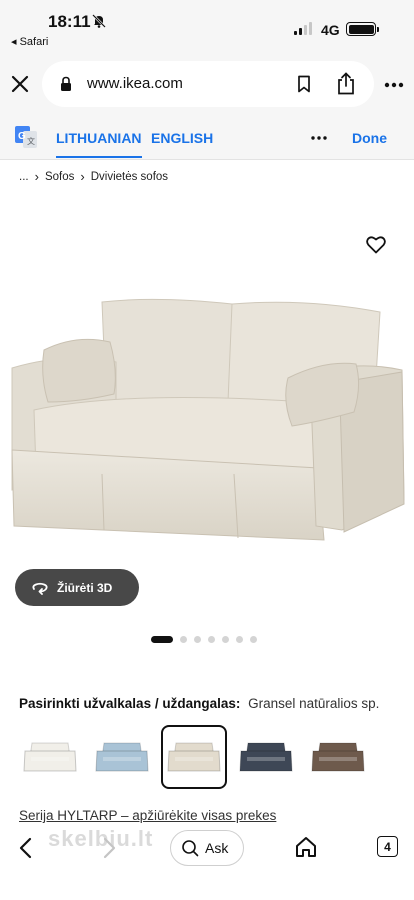 This screenshot has width=414, height=900. What do you see at coordinates (394, 85) in the screenshot?
I see `more-options-icon` at bounding box center [394, 85].